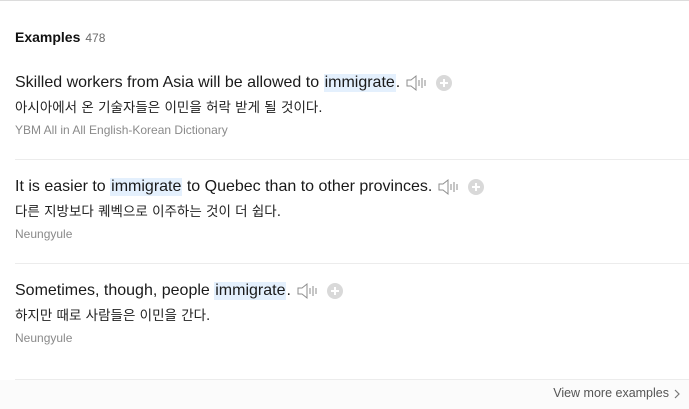  Describe the element at coordinates (115, 290) in the screenshot. I see `sentence-text: Sometimes, though, people` at that location.